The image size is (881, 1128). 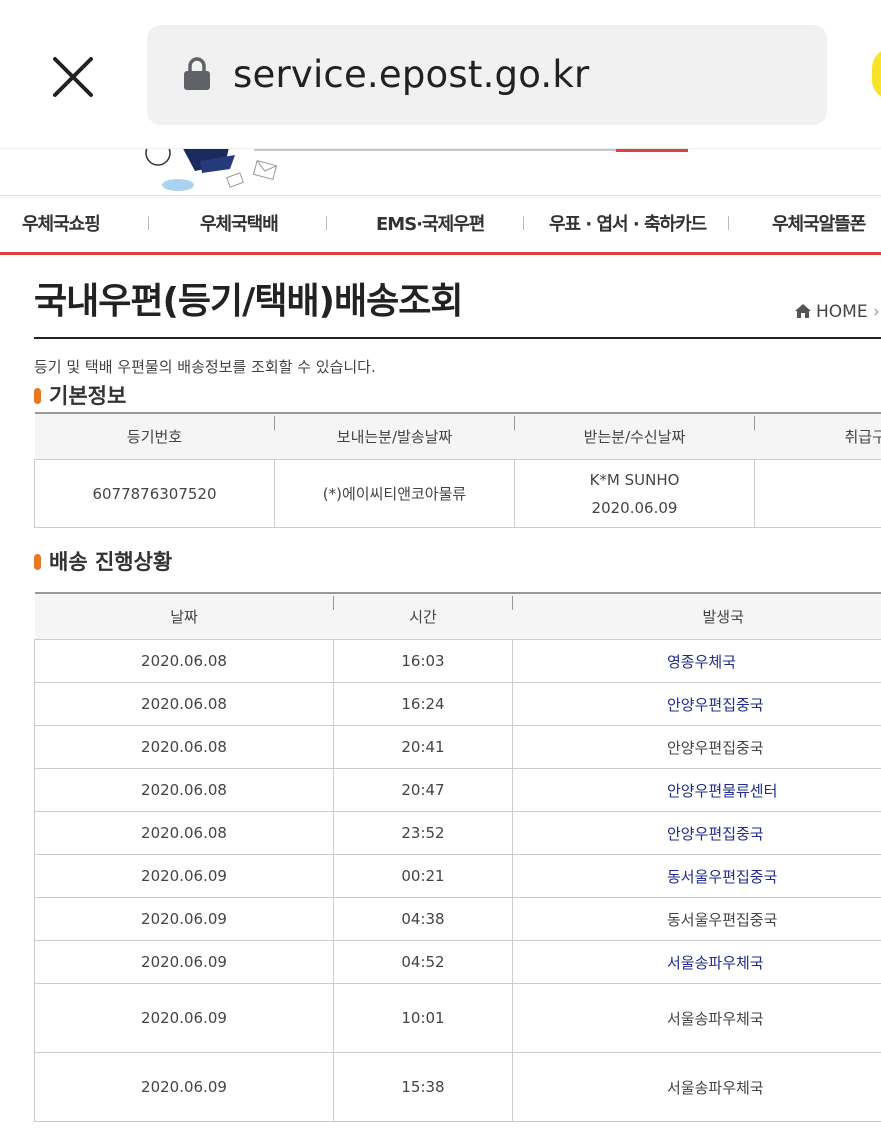 I want to click on nav-item-shopping: 우체국쇼핑, so click(x=61, y=223).